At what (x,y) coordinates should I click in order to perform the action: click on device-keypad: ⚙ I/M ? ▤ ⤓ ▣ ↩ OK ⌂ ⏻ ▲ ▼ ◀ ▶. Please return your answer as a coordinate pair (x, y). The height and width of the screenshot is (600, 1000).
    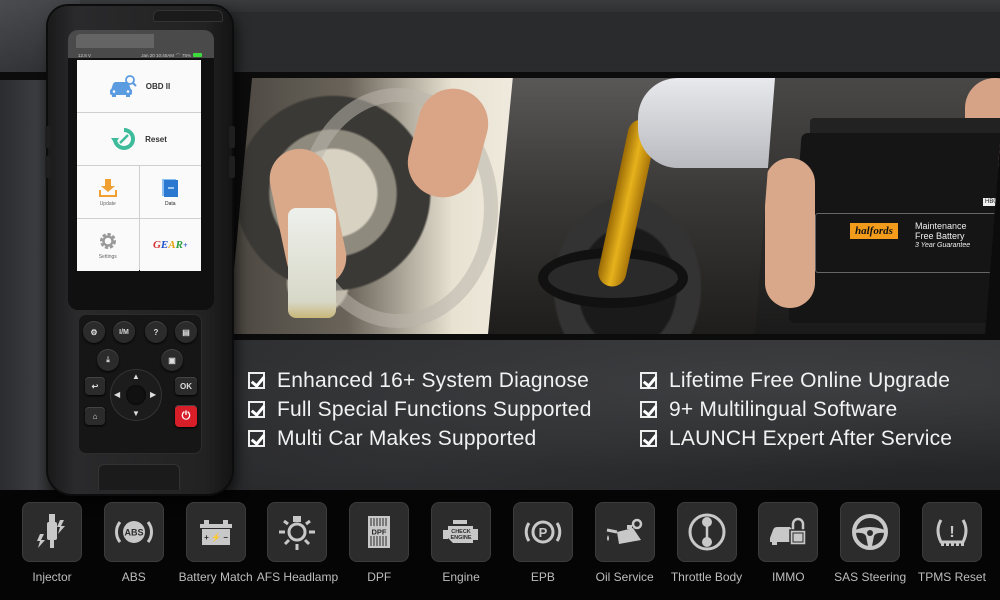
    Looking at the image, I should click on (140, 384).